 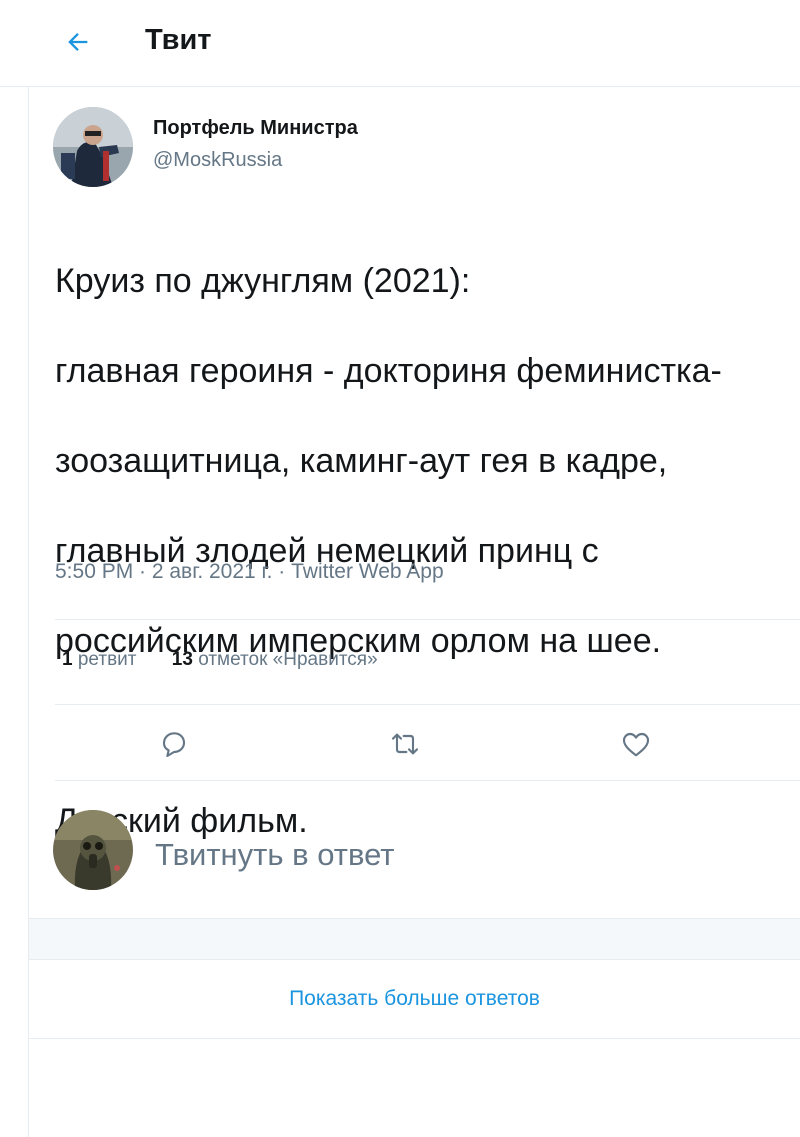 I want to click on tweet-line: главная героиня - докториня феминистка-, so click(x=388, y=371).